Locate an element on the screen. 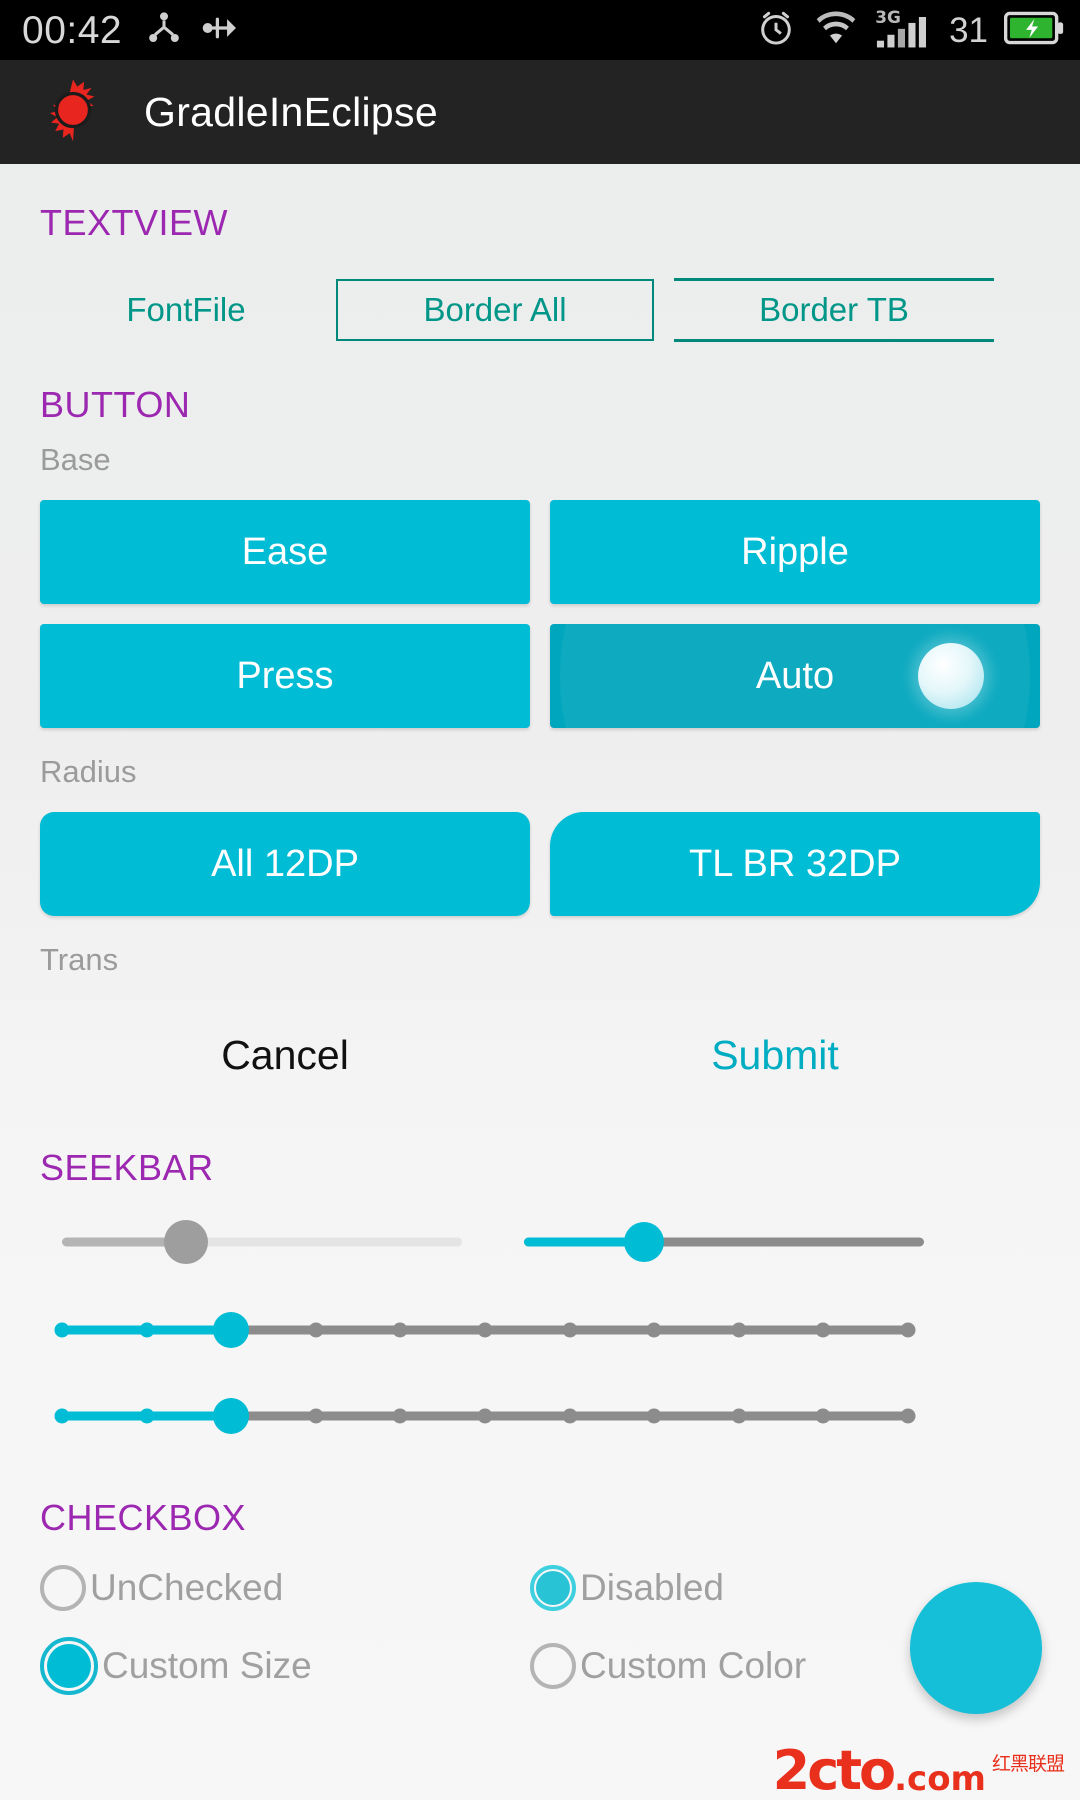  checkbox-unchecked: UnChecked is located at coordinates (285, 1588).